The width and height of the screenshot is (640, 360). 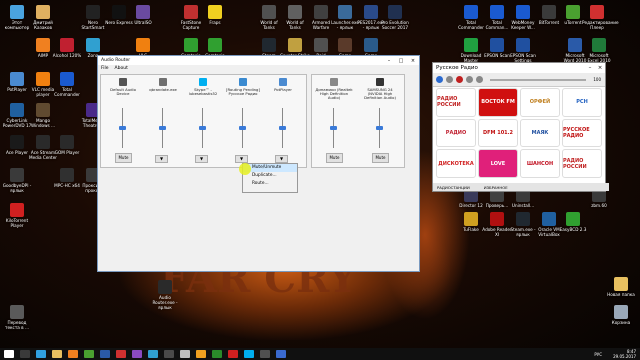 What do you see at coordinates (67, 152) in the screenshot?
I see `shortcut-label: GOM Player` at bounding box center [67, 152].